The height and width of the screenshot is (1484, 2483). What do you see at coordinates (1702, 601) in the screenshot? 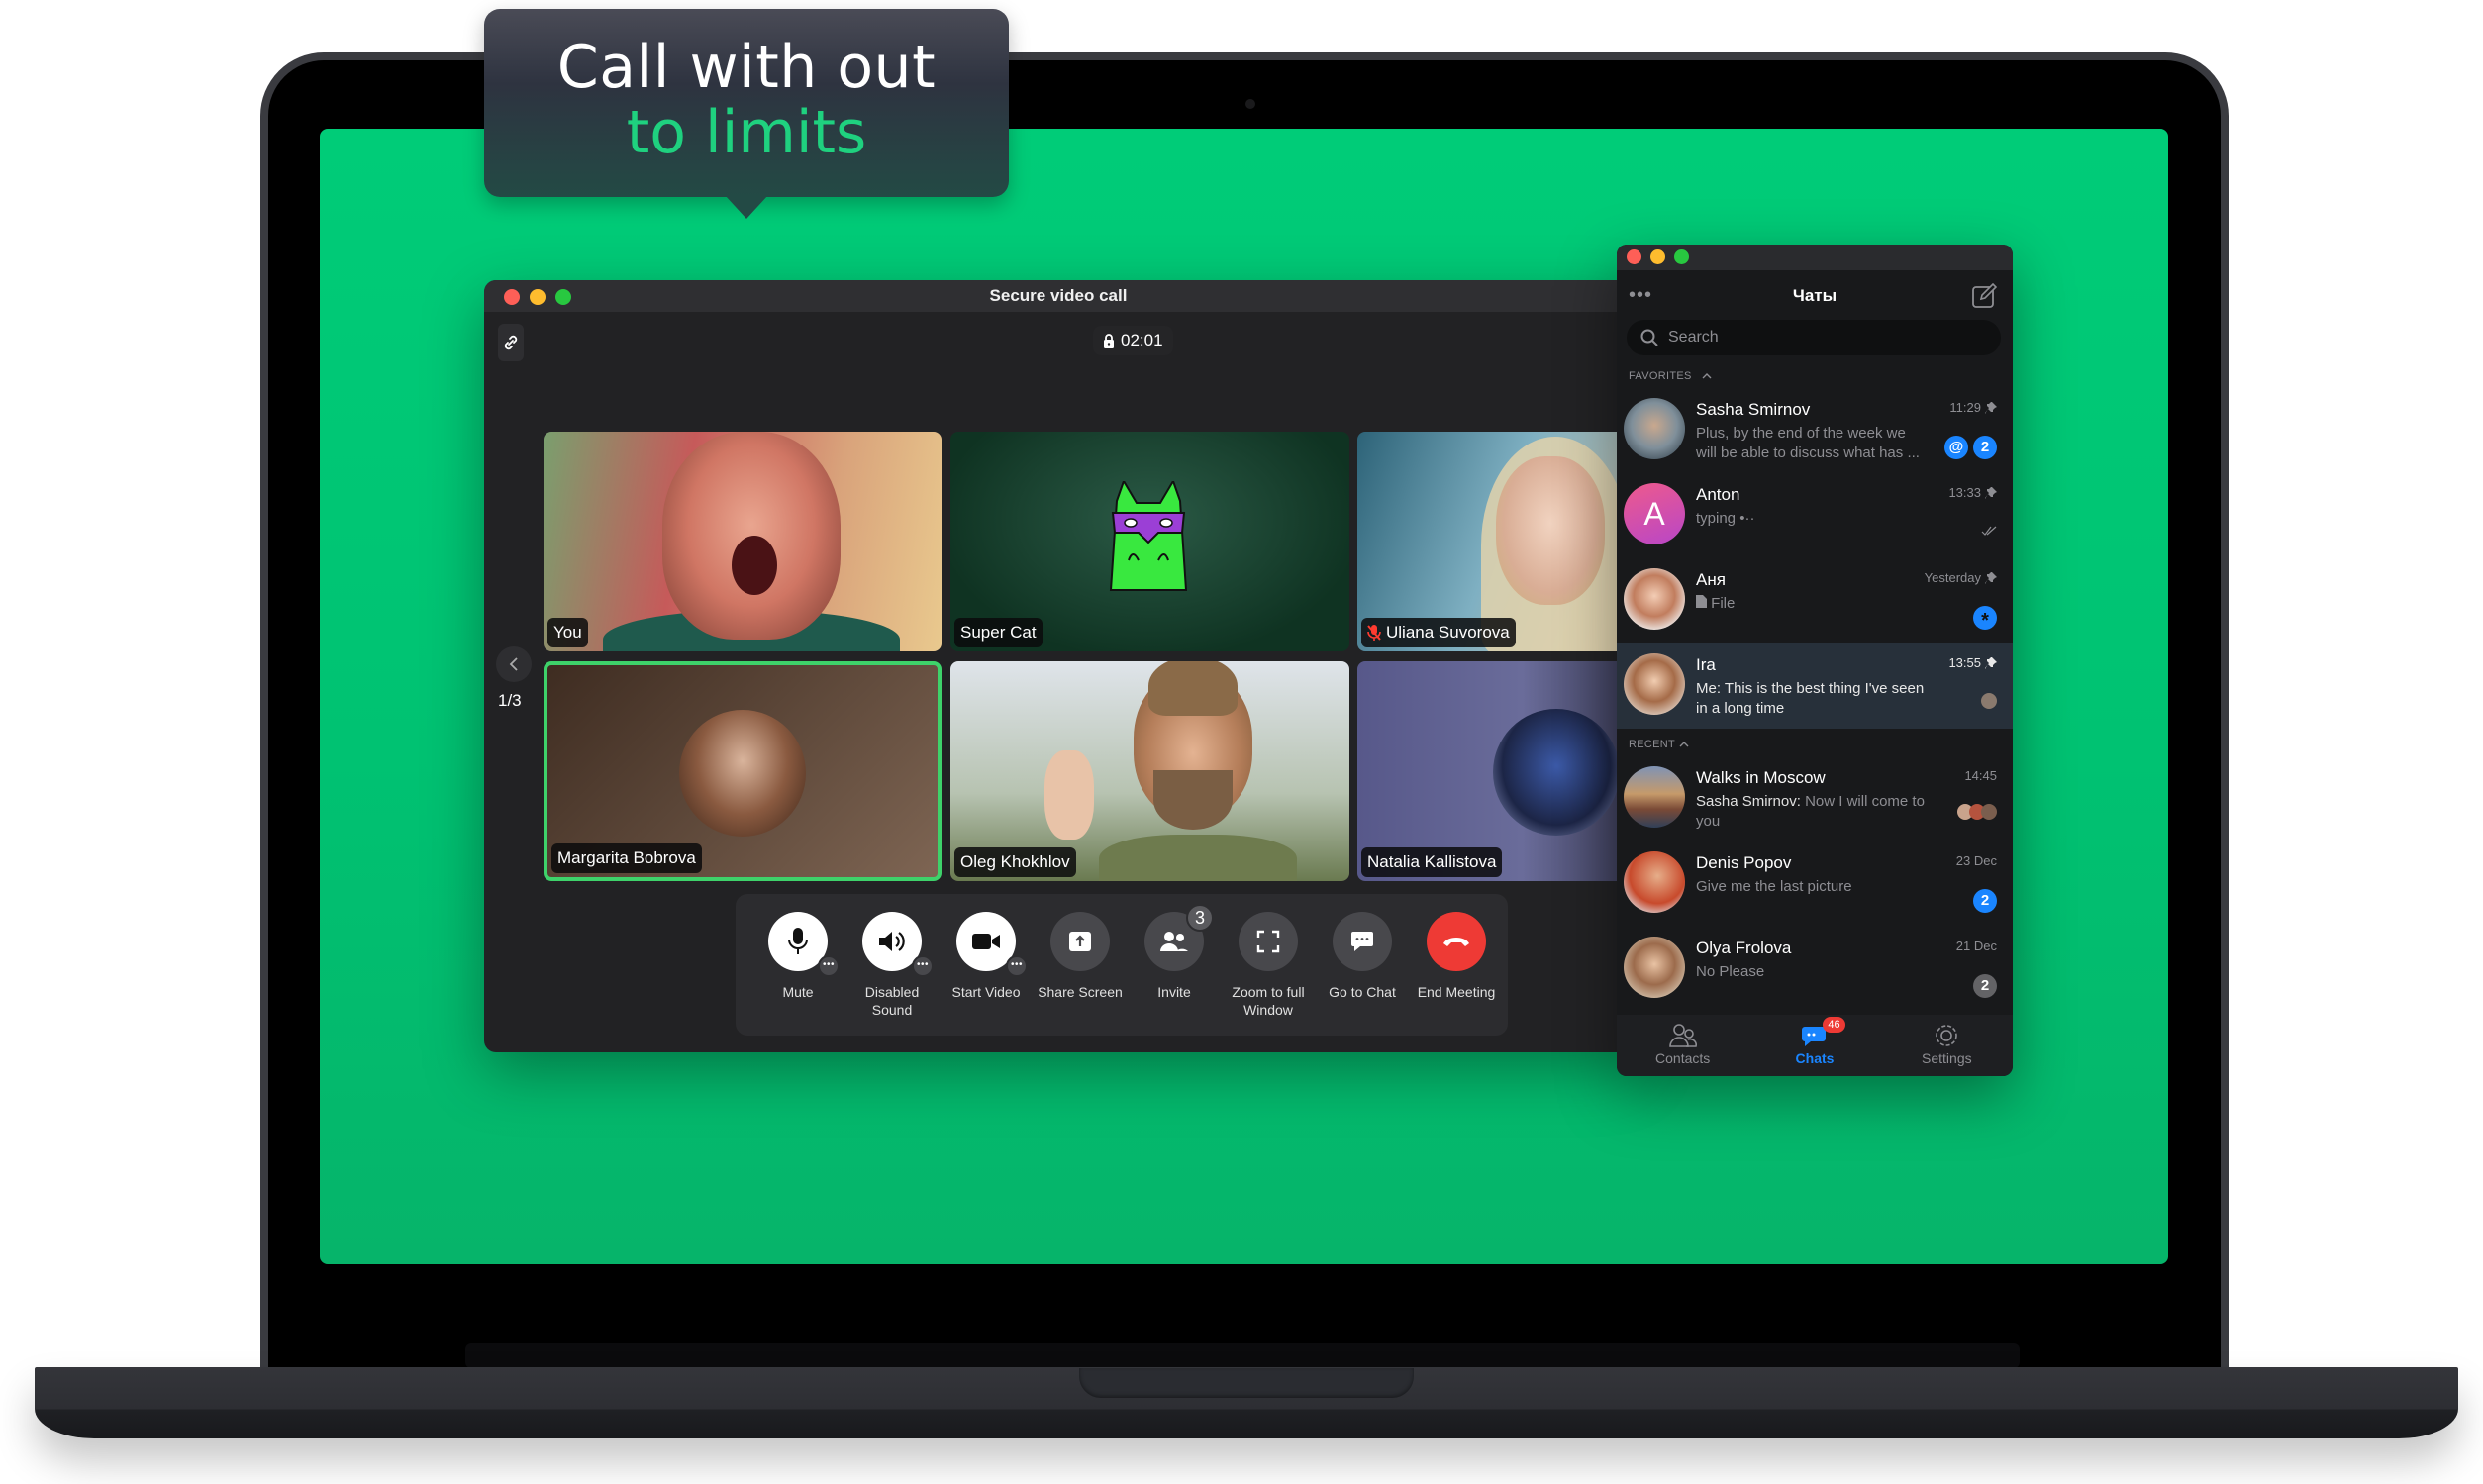
I see `file-icon` at bounding box center [1702, 601].